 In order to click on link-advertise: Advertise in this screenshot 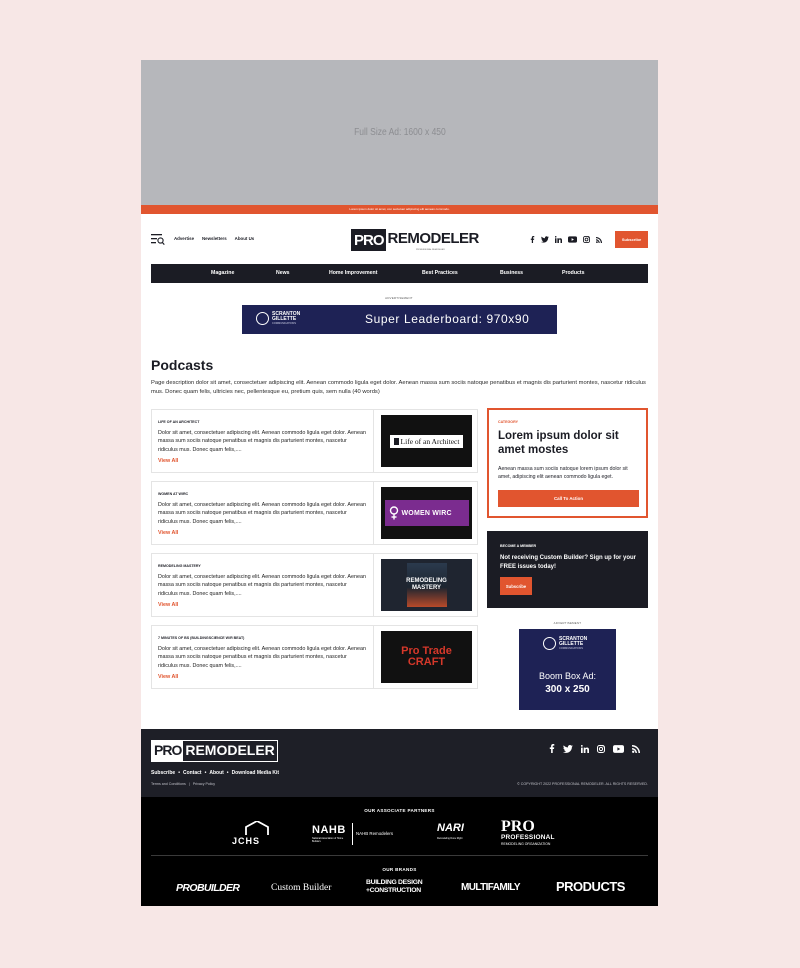, I will do `click(184, 238)`.